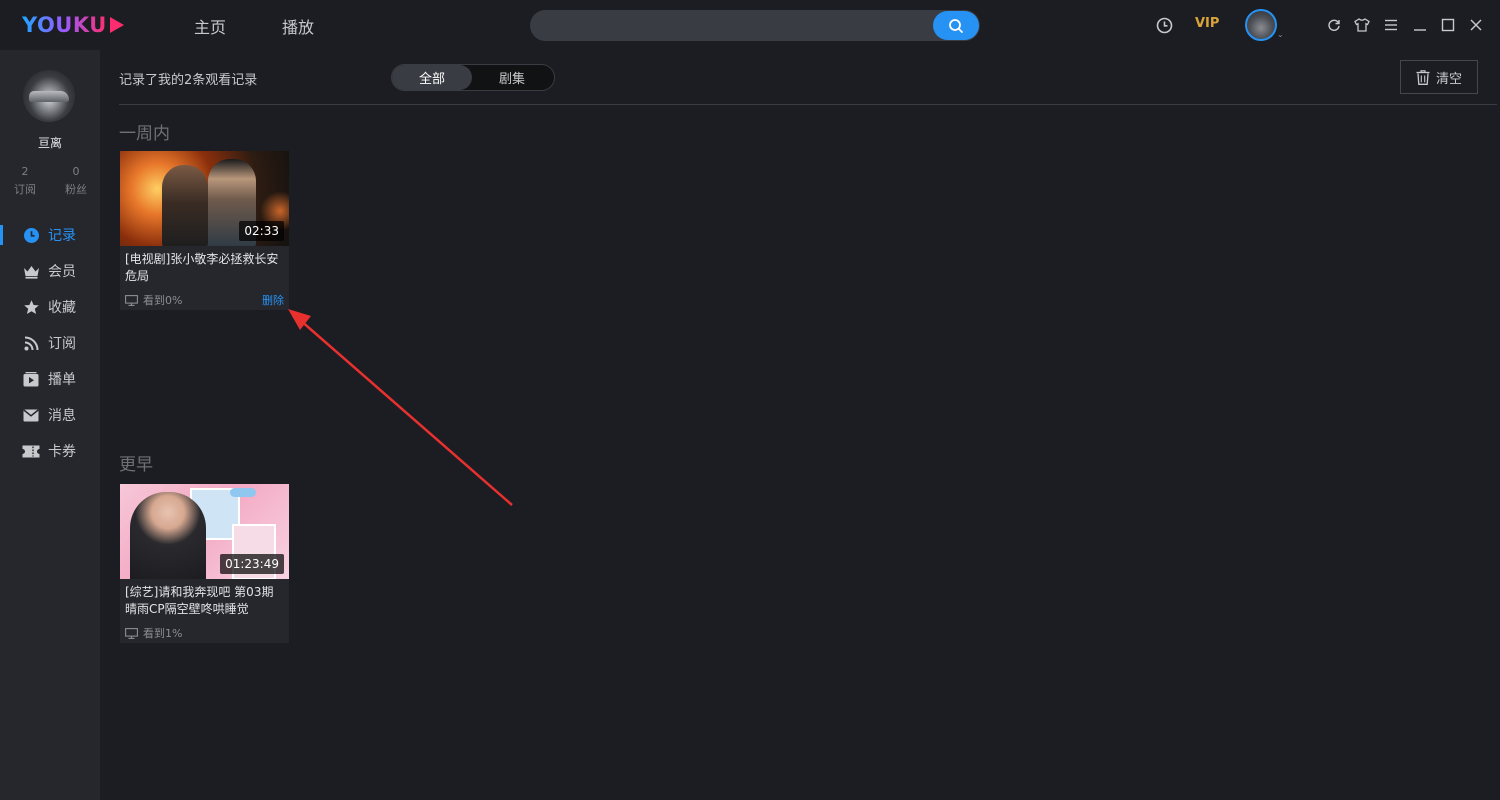  What do you see at coordinates (64, 25) in the screenshot?
I see `logo-text: YOUKU` at bounding box center [64, 25].